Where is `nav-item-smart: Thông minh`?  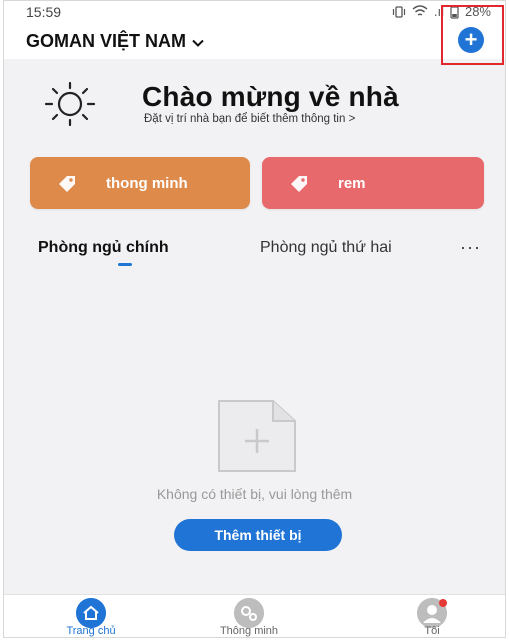
nav-item-smart: Thông minh is located at coordinates (249, 616).